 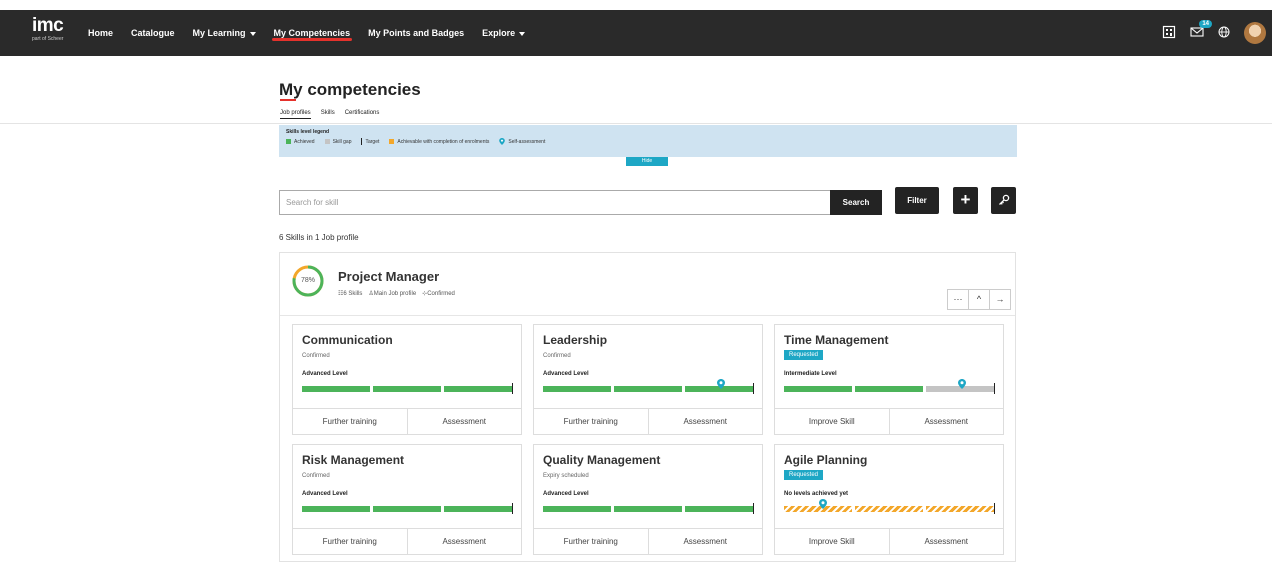 What do you see at coordinates (527, 141) in the screenshot?
I see `legend-self-assessment-label: Self-assessment` at bounding box center [527, 141].